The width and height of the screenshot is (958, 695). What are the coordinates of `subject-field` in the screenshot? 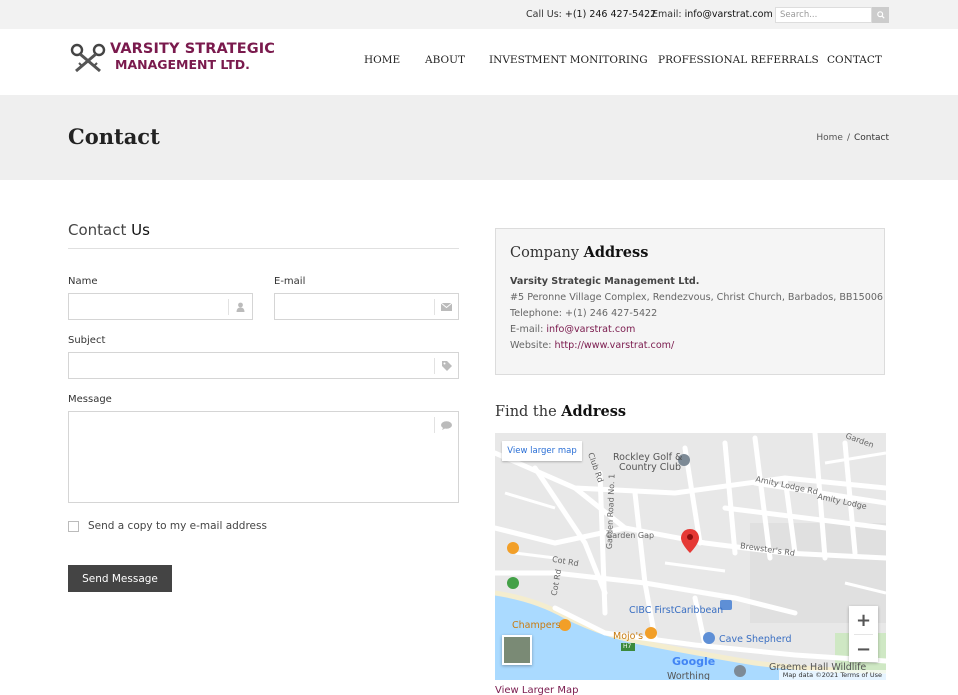 It's located at (263, 365).